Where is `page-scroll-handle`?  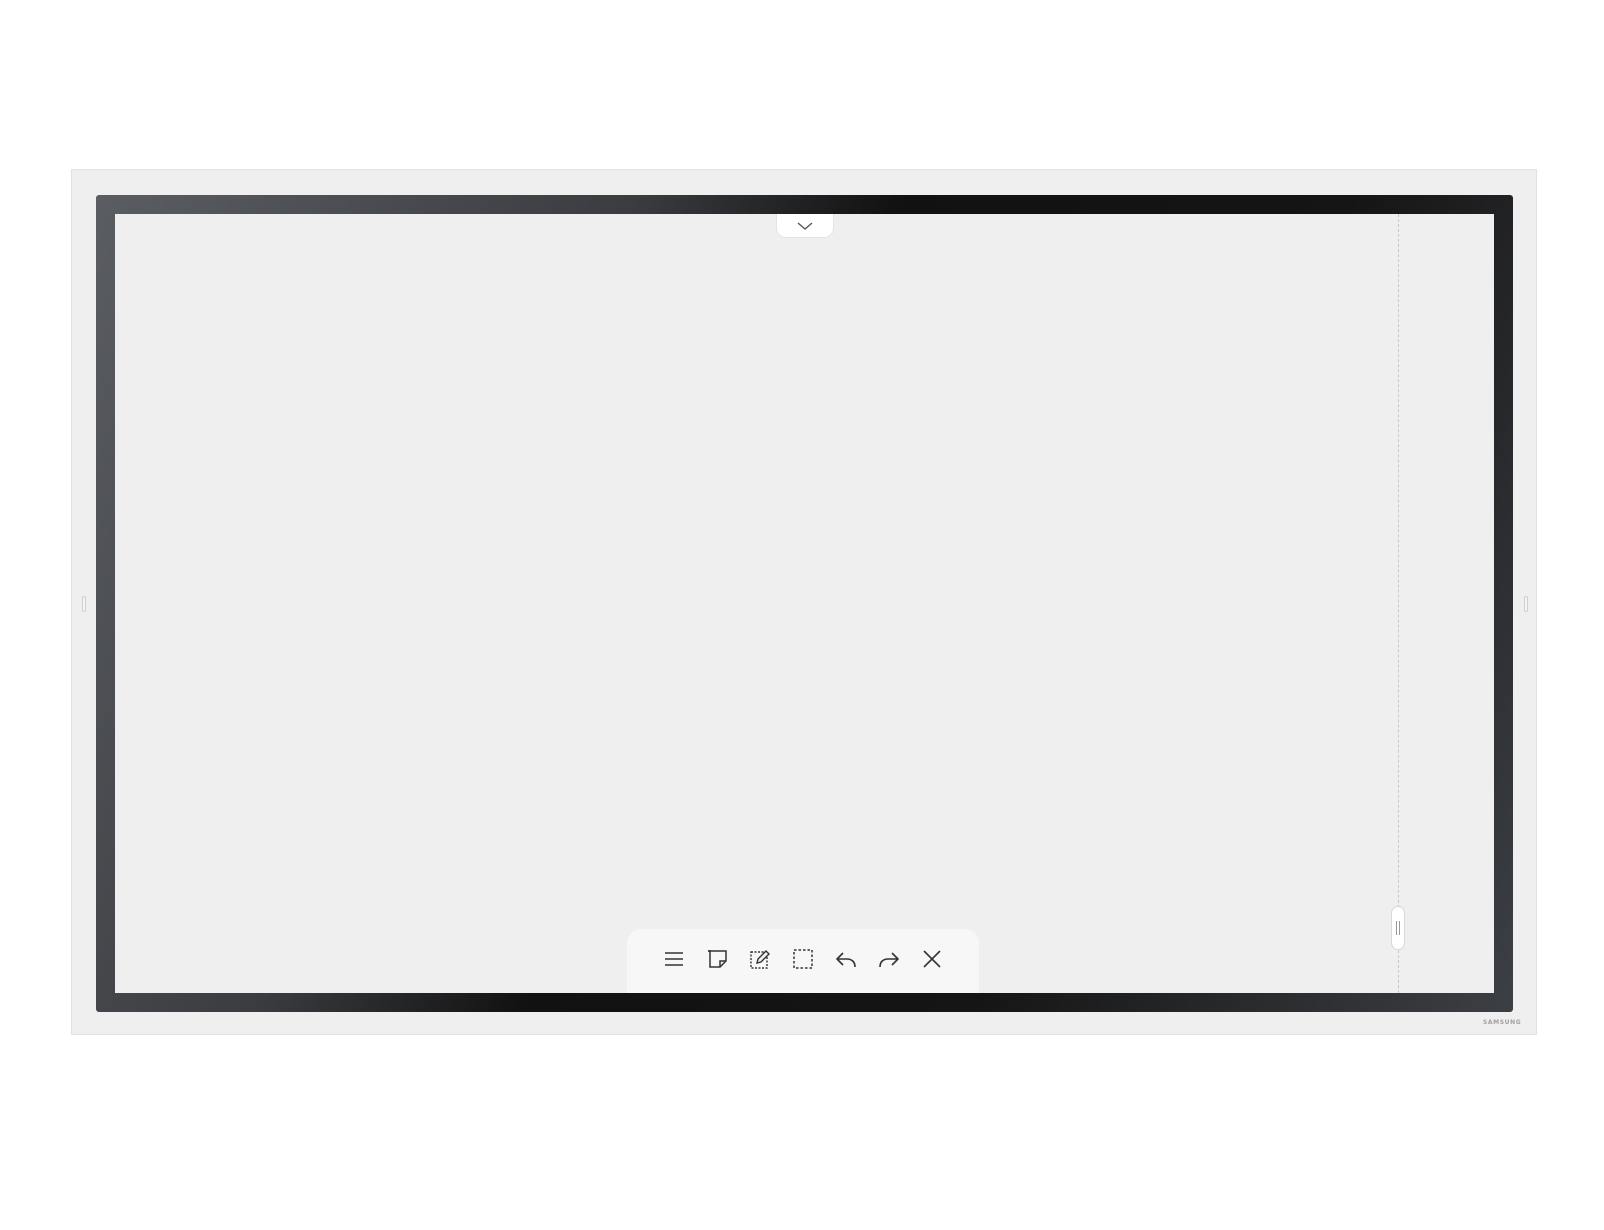 page-scroll-handle is located at coordinates (1398, 928).